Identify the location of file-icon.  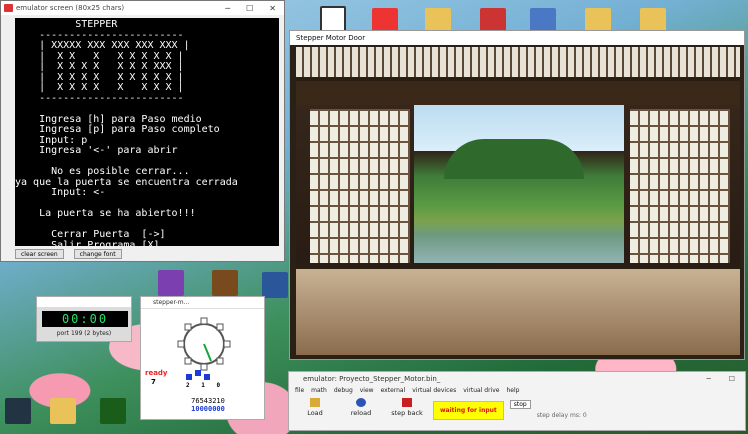
(333, 19).